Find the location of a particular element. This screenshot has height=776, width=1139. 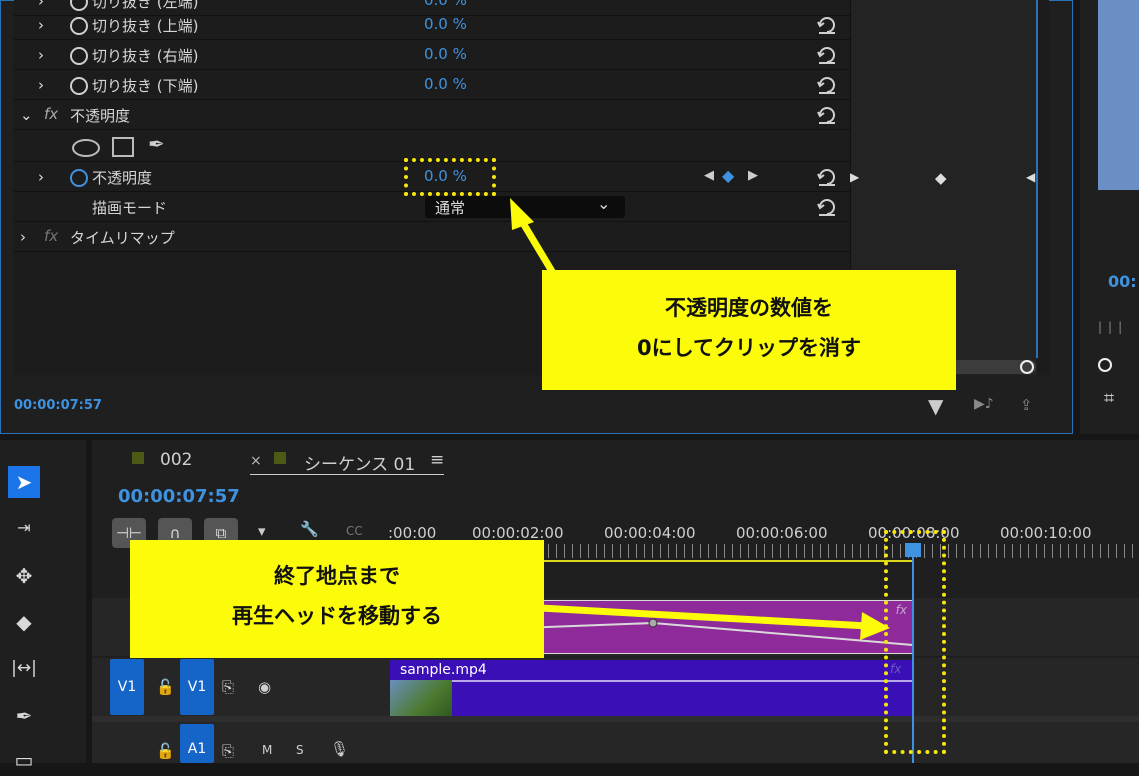

callout-text: 不透明度の数値を is located at coordinates (749, 308).